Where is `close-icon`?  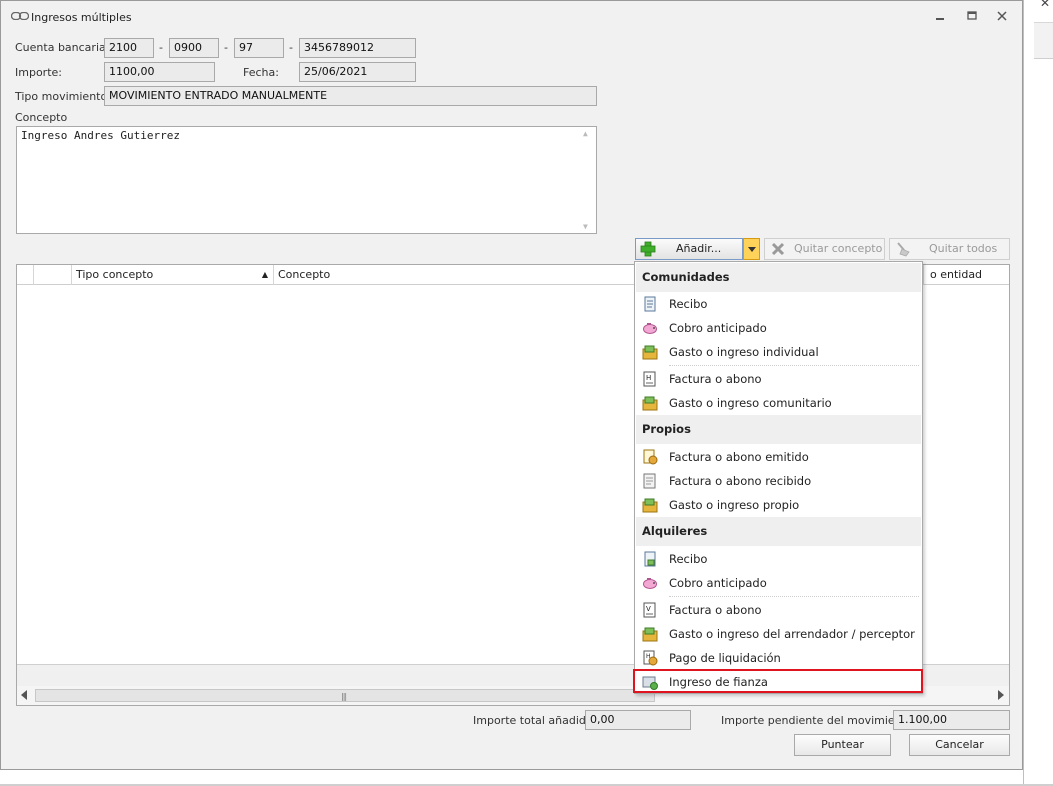 close-icon is located at coordinates (1002, 16).